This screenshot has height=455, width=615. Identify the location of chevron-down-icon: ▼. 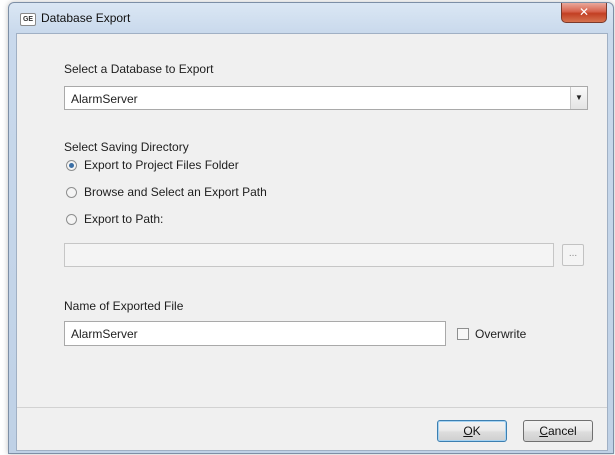
(578, 98).